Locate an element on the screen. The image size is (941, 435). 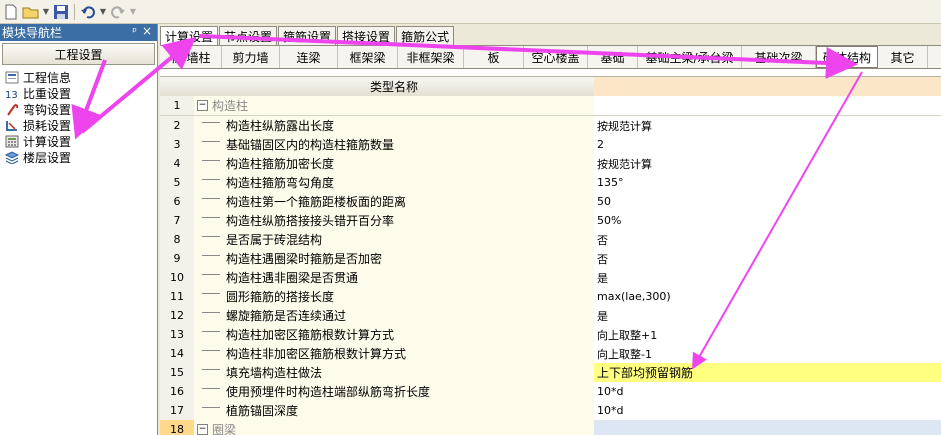
open-folder-icon is located at coordinates (31, 12).